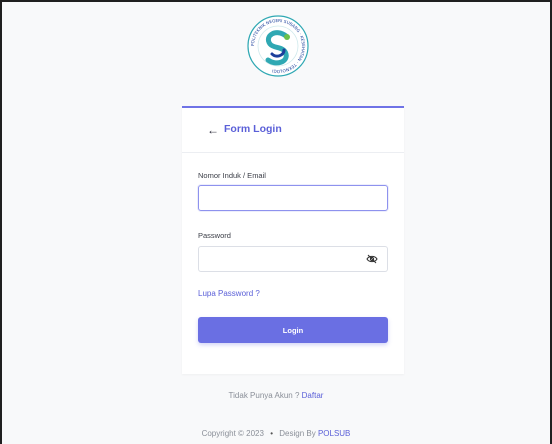 This screenshot has width=552, height=444. I want to click on forgot-password-link: Lupa Password ?, so click(229, 293).